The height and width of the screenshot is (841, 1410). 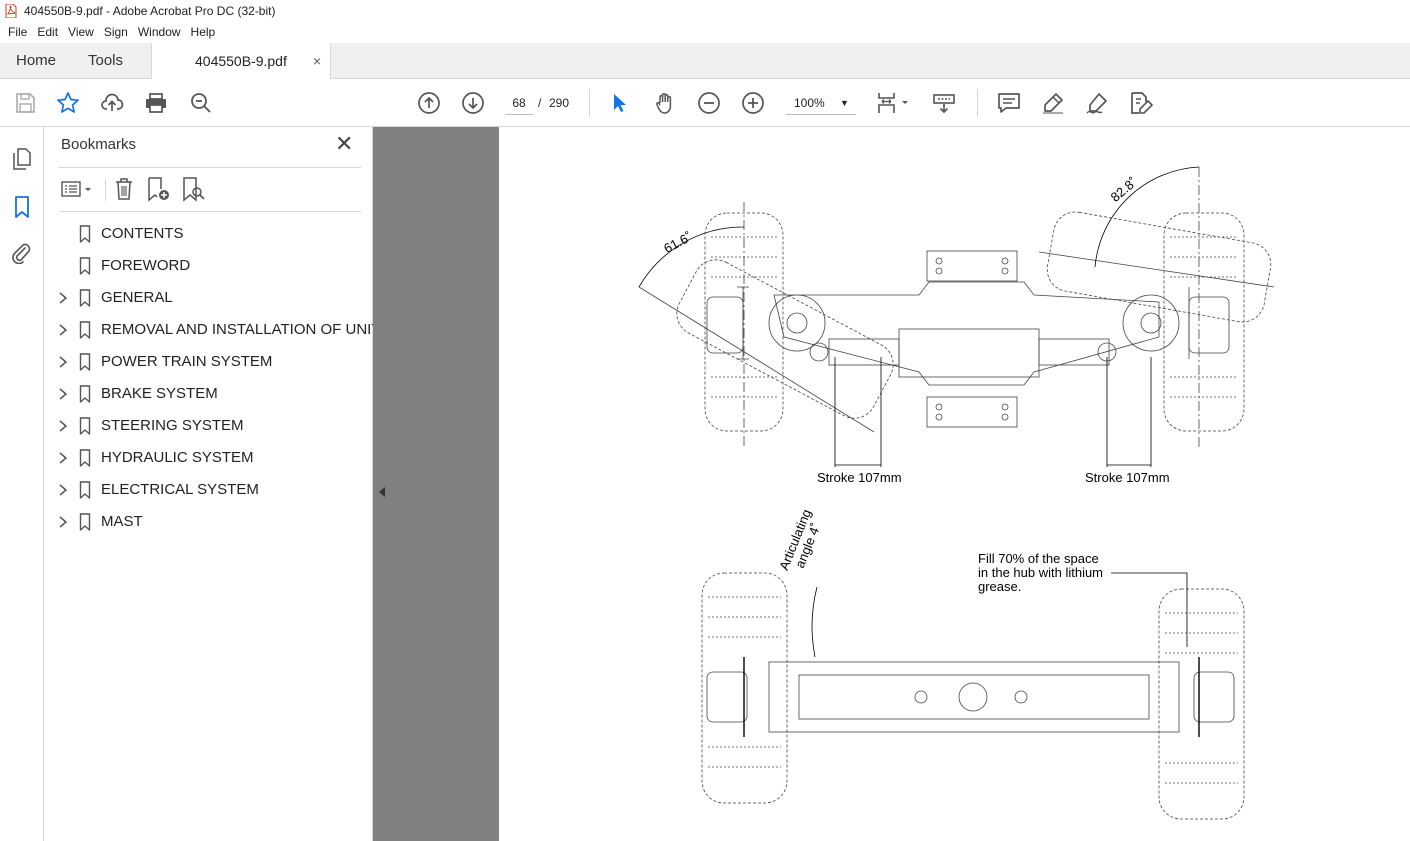 What do you see at coordinates (159, 32) in the screenshot?
I see `menu-window: Window` at bounding box center [159, 32].